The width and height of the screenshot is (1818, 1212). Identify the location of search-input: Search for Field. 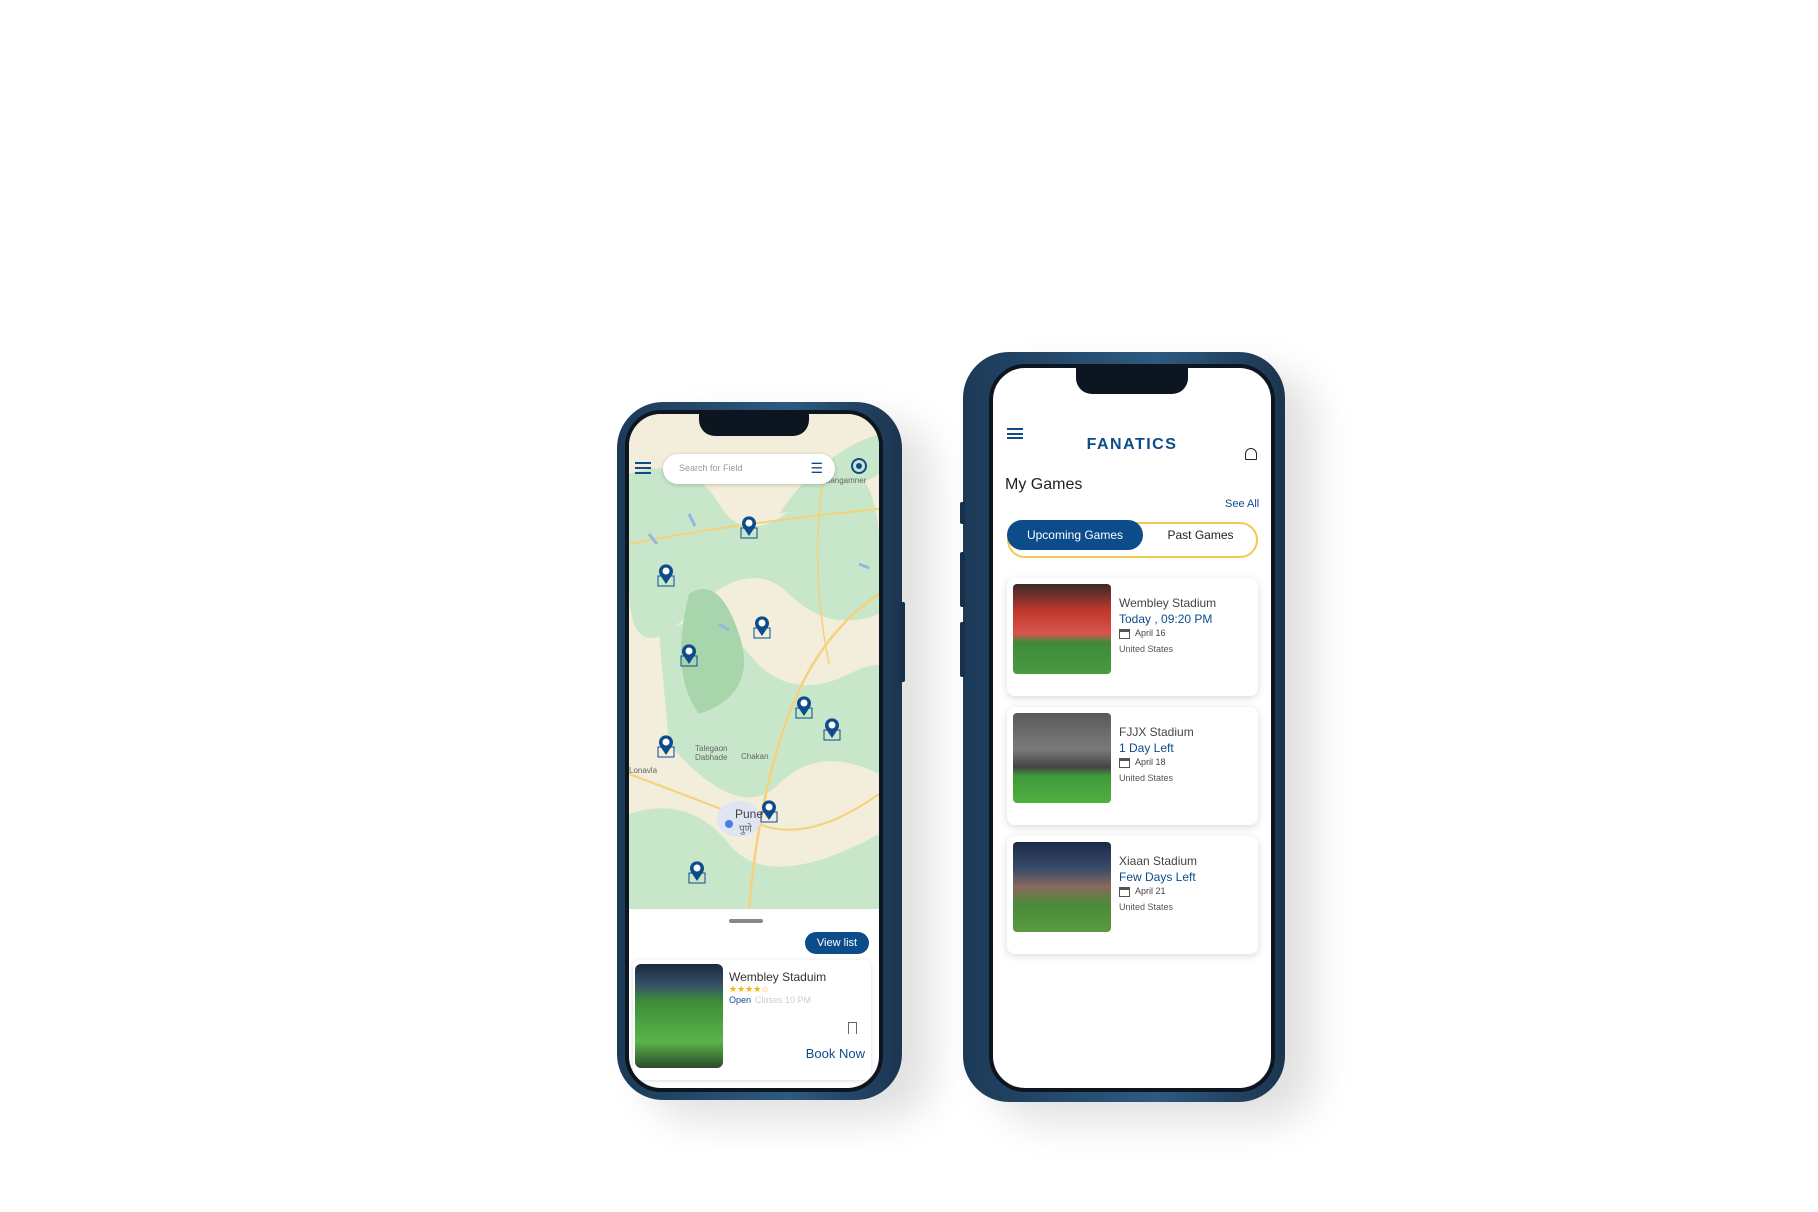
(711, 468).